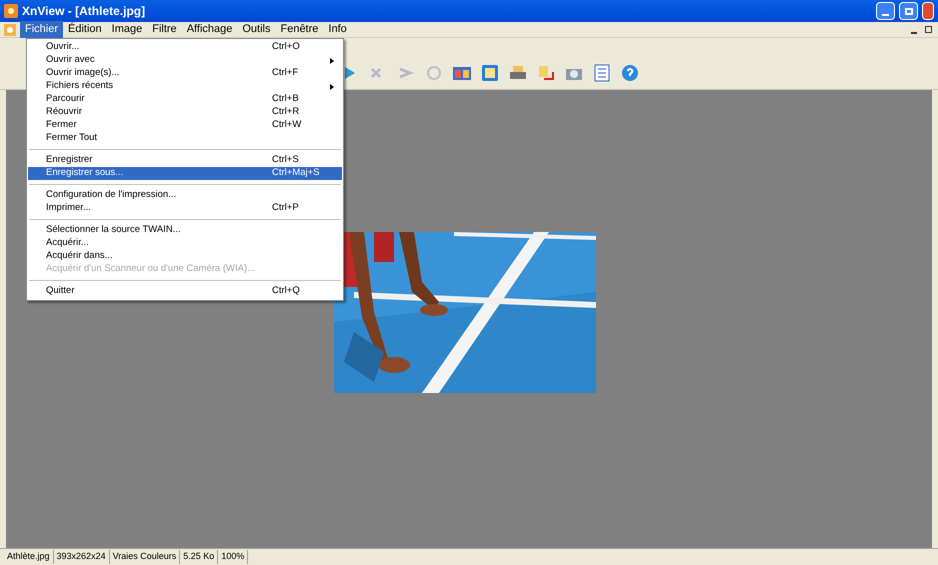 The width and height of the screenshot is (938, 565). Describe the element at coordinates (185, 125) in the screenshot. I see `menu-option: Fermer Ctrl+W` at that location.